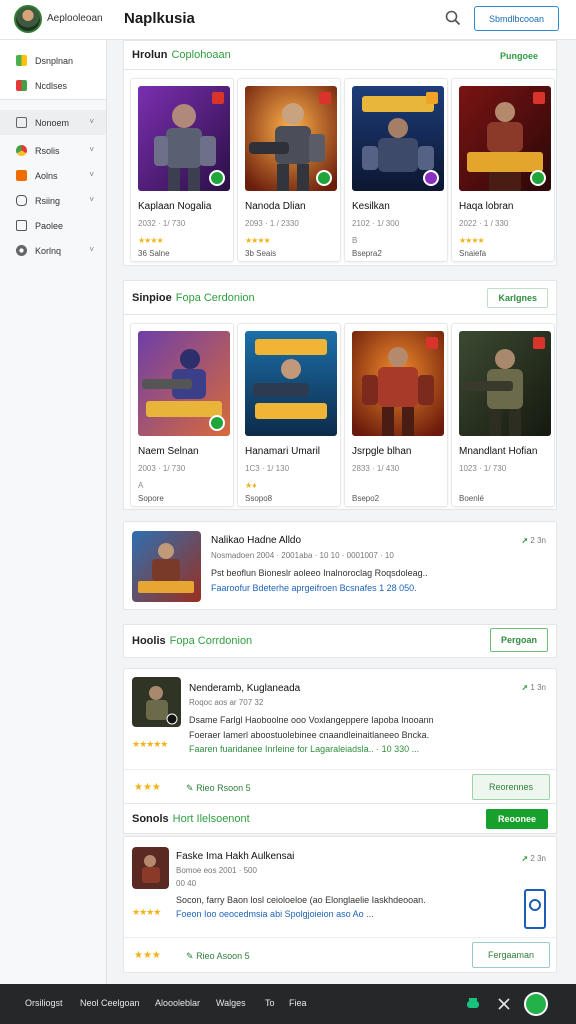 The height and width of the screenshot is (1024, 576). Describe the element at coordinates (396, 415) in the screenshot. I see `game-card: Jsrpgle blhan 2833 · 1/ 430 Bsepo2` at that location.